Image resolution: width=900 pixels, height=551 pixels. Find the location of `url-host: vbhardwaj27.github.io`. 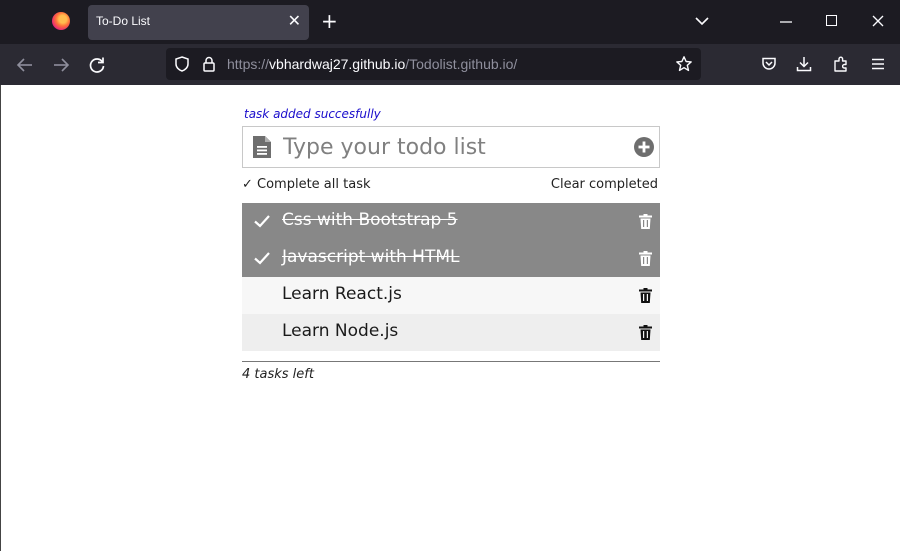

url-host: vbhardwaj27.github.io is located at coordinates (337, 64).